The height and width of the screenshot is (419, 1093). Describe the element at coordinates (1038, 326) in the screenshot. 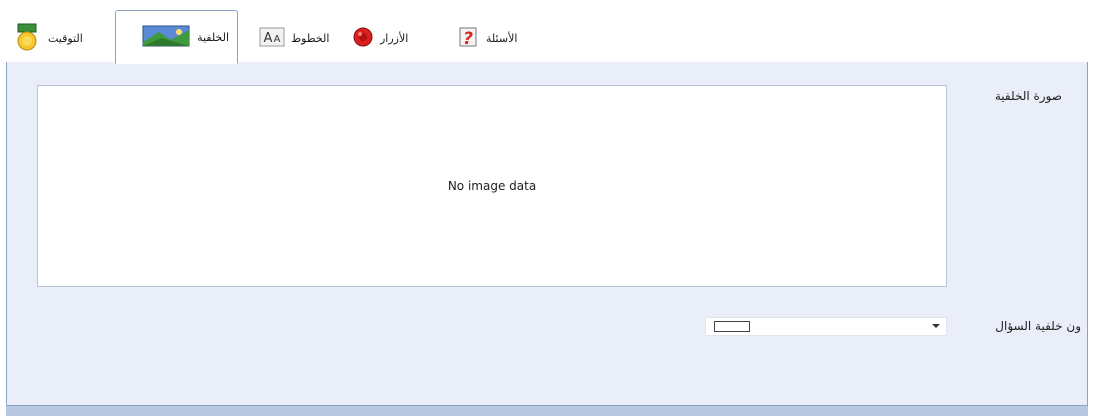

I see `question-background-label: ون خلفية السؤال` at that location.